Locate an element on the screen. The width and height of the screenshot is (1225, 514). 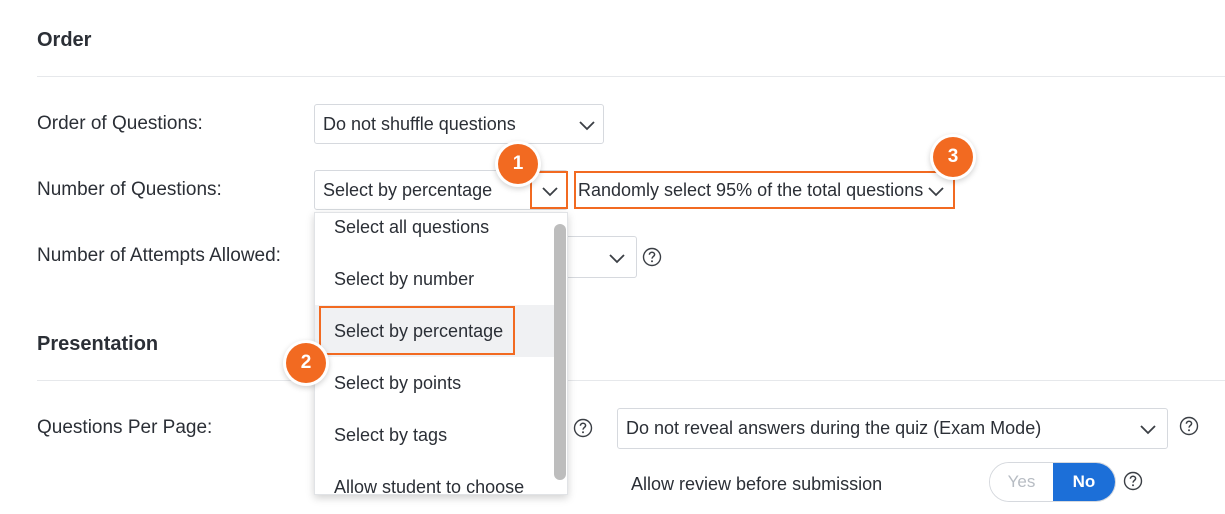
menu-item-select-by-number: Select by number is located at coordinates (435, 279).